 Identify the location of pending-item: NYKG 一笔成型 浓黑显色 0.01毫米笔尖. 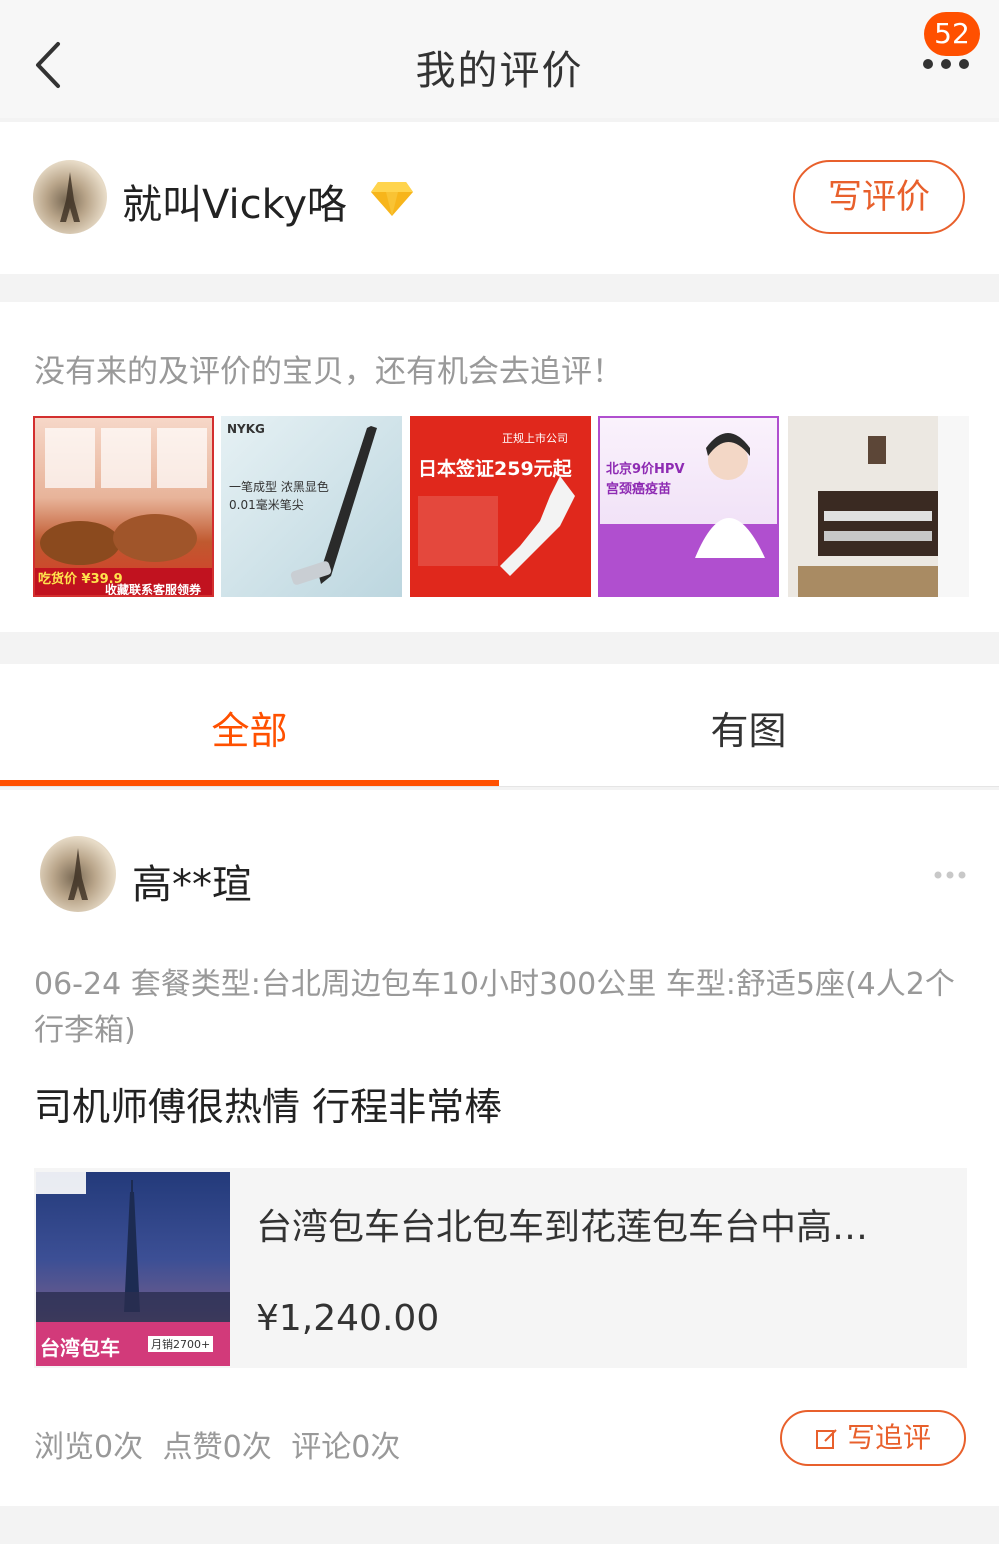
(311, 506).